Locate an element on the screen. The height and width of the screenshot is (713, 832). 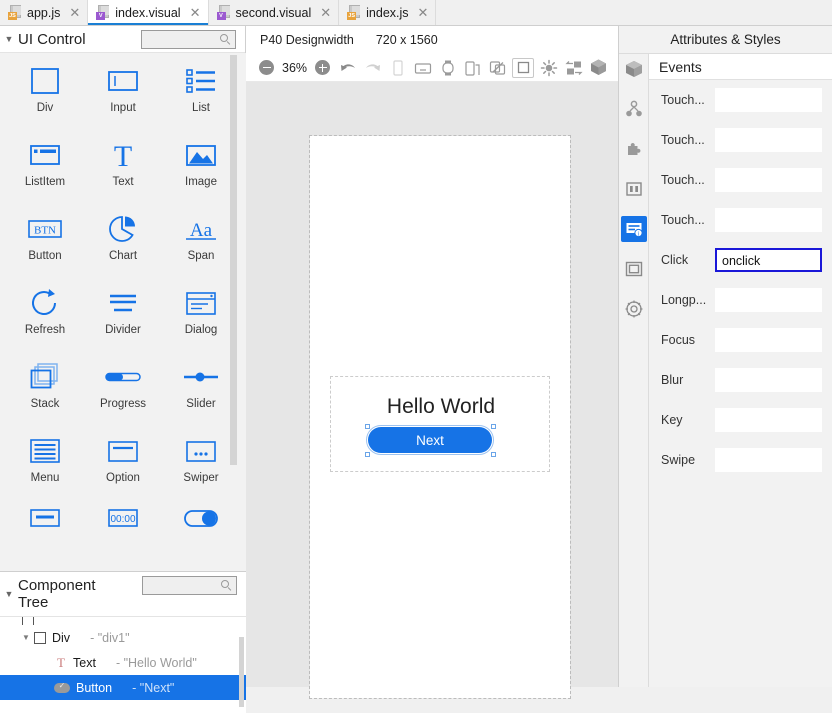
palette-item-switch is located at coordinates (201, 537).